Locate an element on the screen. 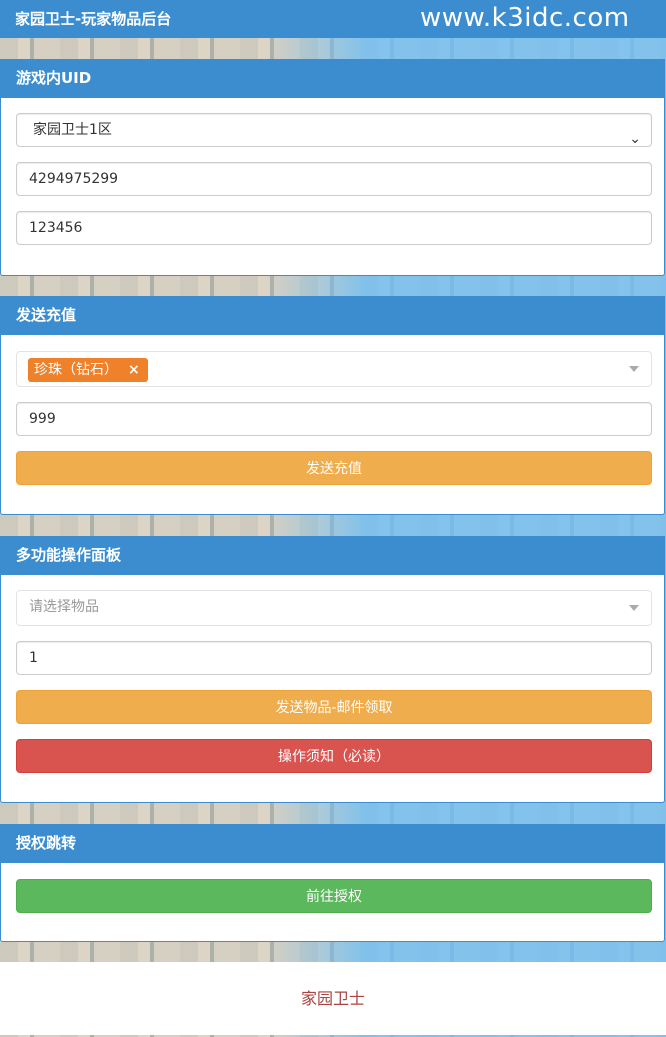 This screenshot has height=1037, width=666. uid-input: 4294975299 is located at coordinates (334, 179).